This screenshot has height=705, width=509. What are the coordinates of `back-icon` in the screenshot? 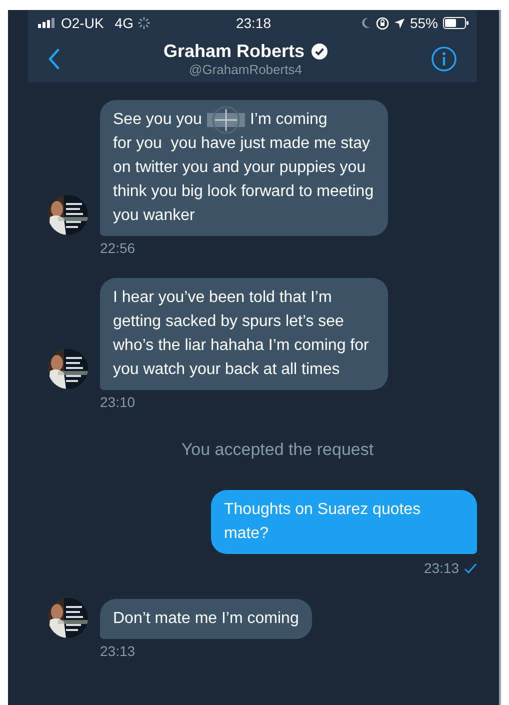 It's located at (54, 59).